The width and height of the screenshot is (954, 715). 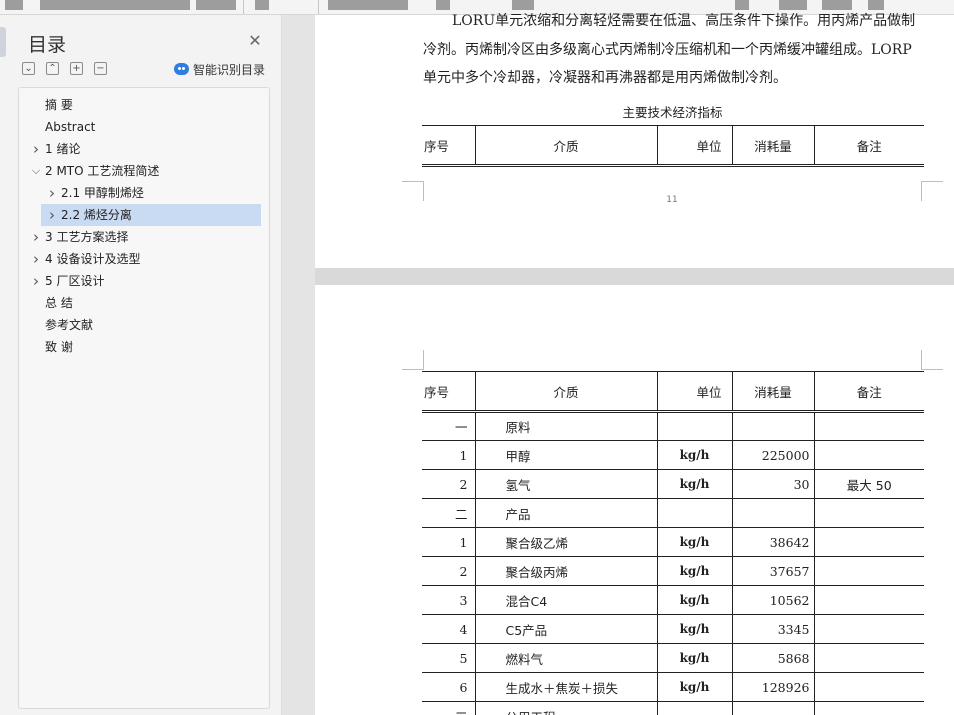 I want to click on toc-item-label: 摘 要, so click(x=59, y=105).